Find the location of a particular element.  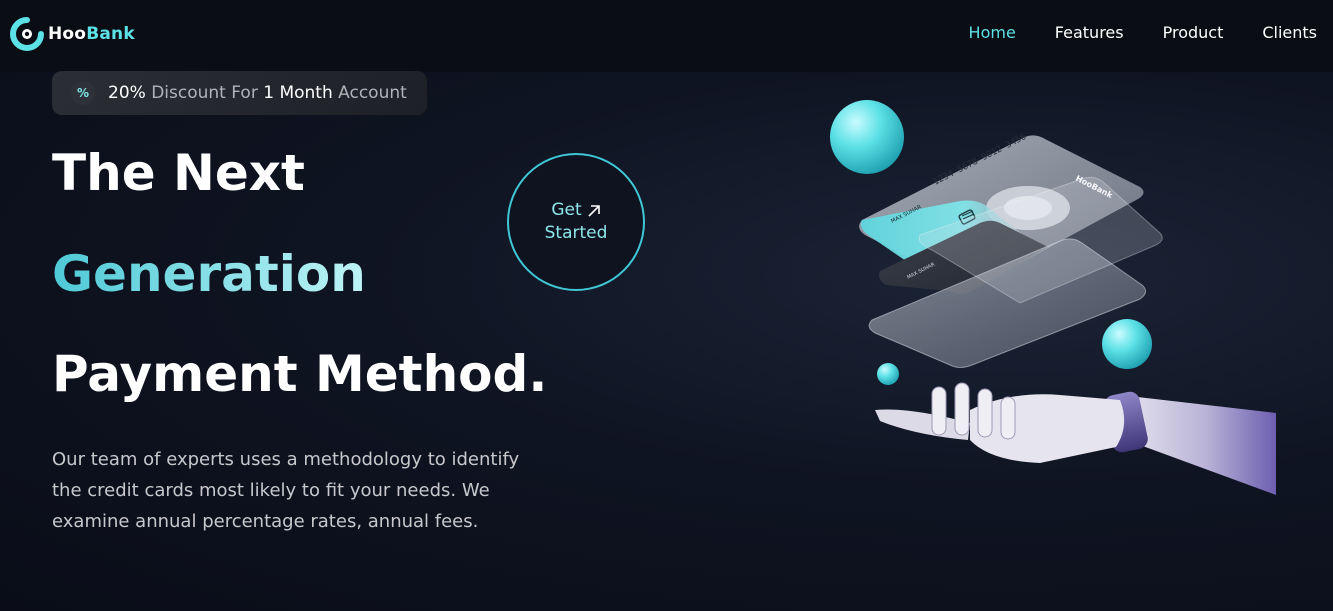

hero-heading-line1: The Next is located at coordinates (178, 173).